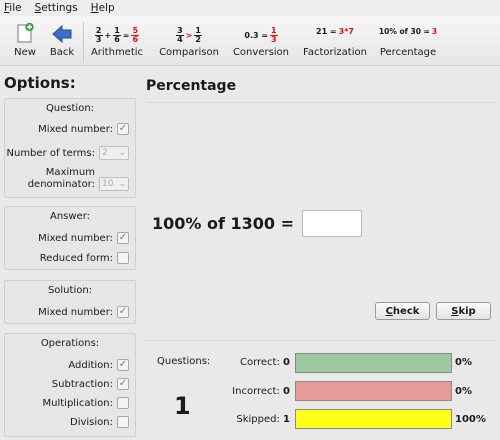 The height and width of the screenshot is (440, 500). What do you see at coordinates (261, 52) in the screenshot?
I see `conversion-label: Conversion` at bounding box center [261, 52].